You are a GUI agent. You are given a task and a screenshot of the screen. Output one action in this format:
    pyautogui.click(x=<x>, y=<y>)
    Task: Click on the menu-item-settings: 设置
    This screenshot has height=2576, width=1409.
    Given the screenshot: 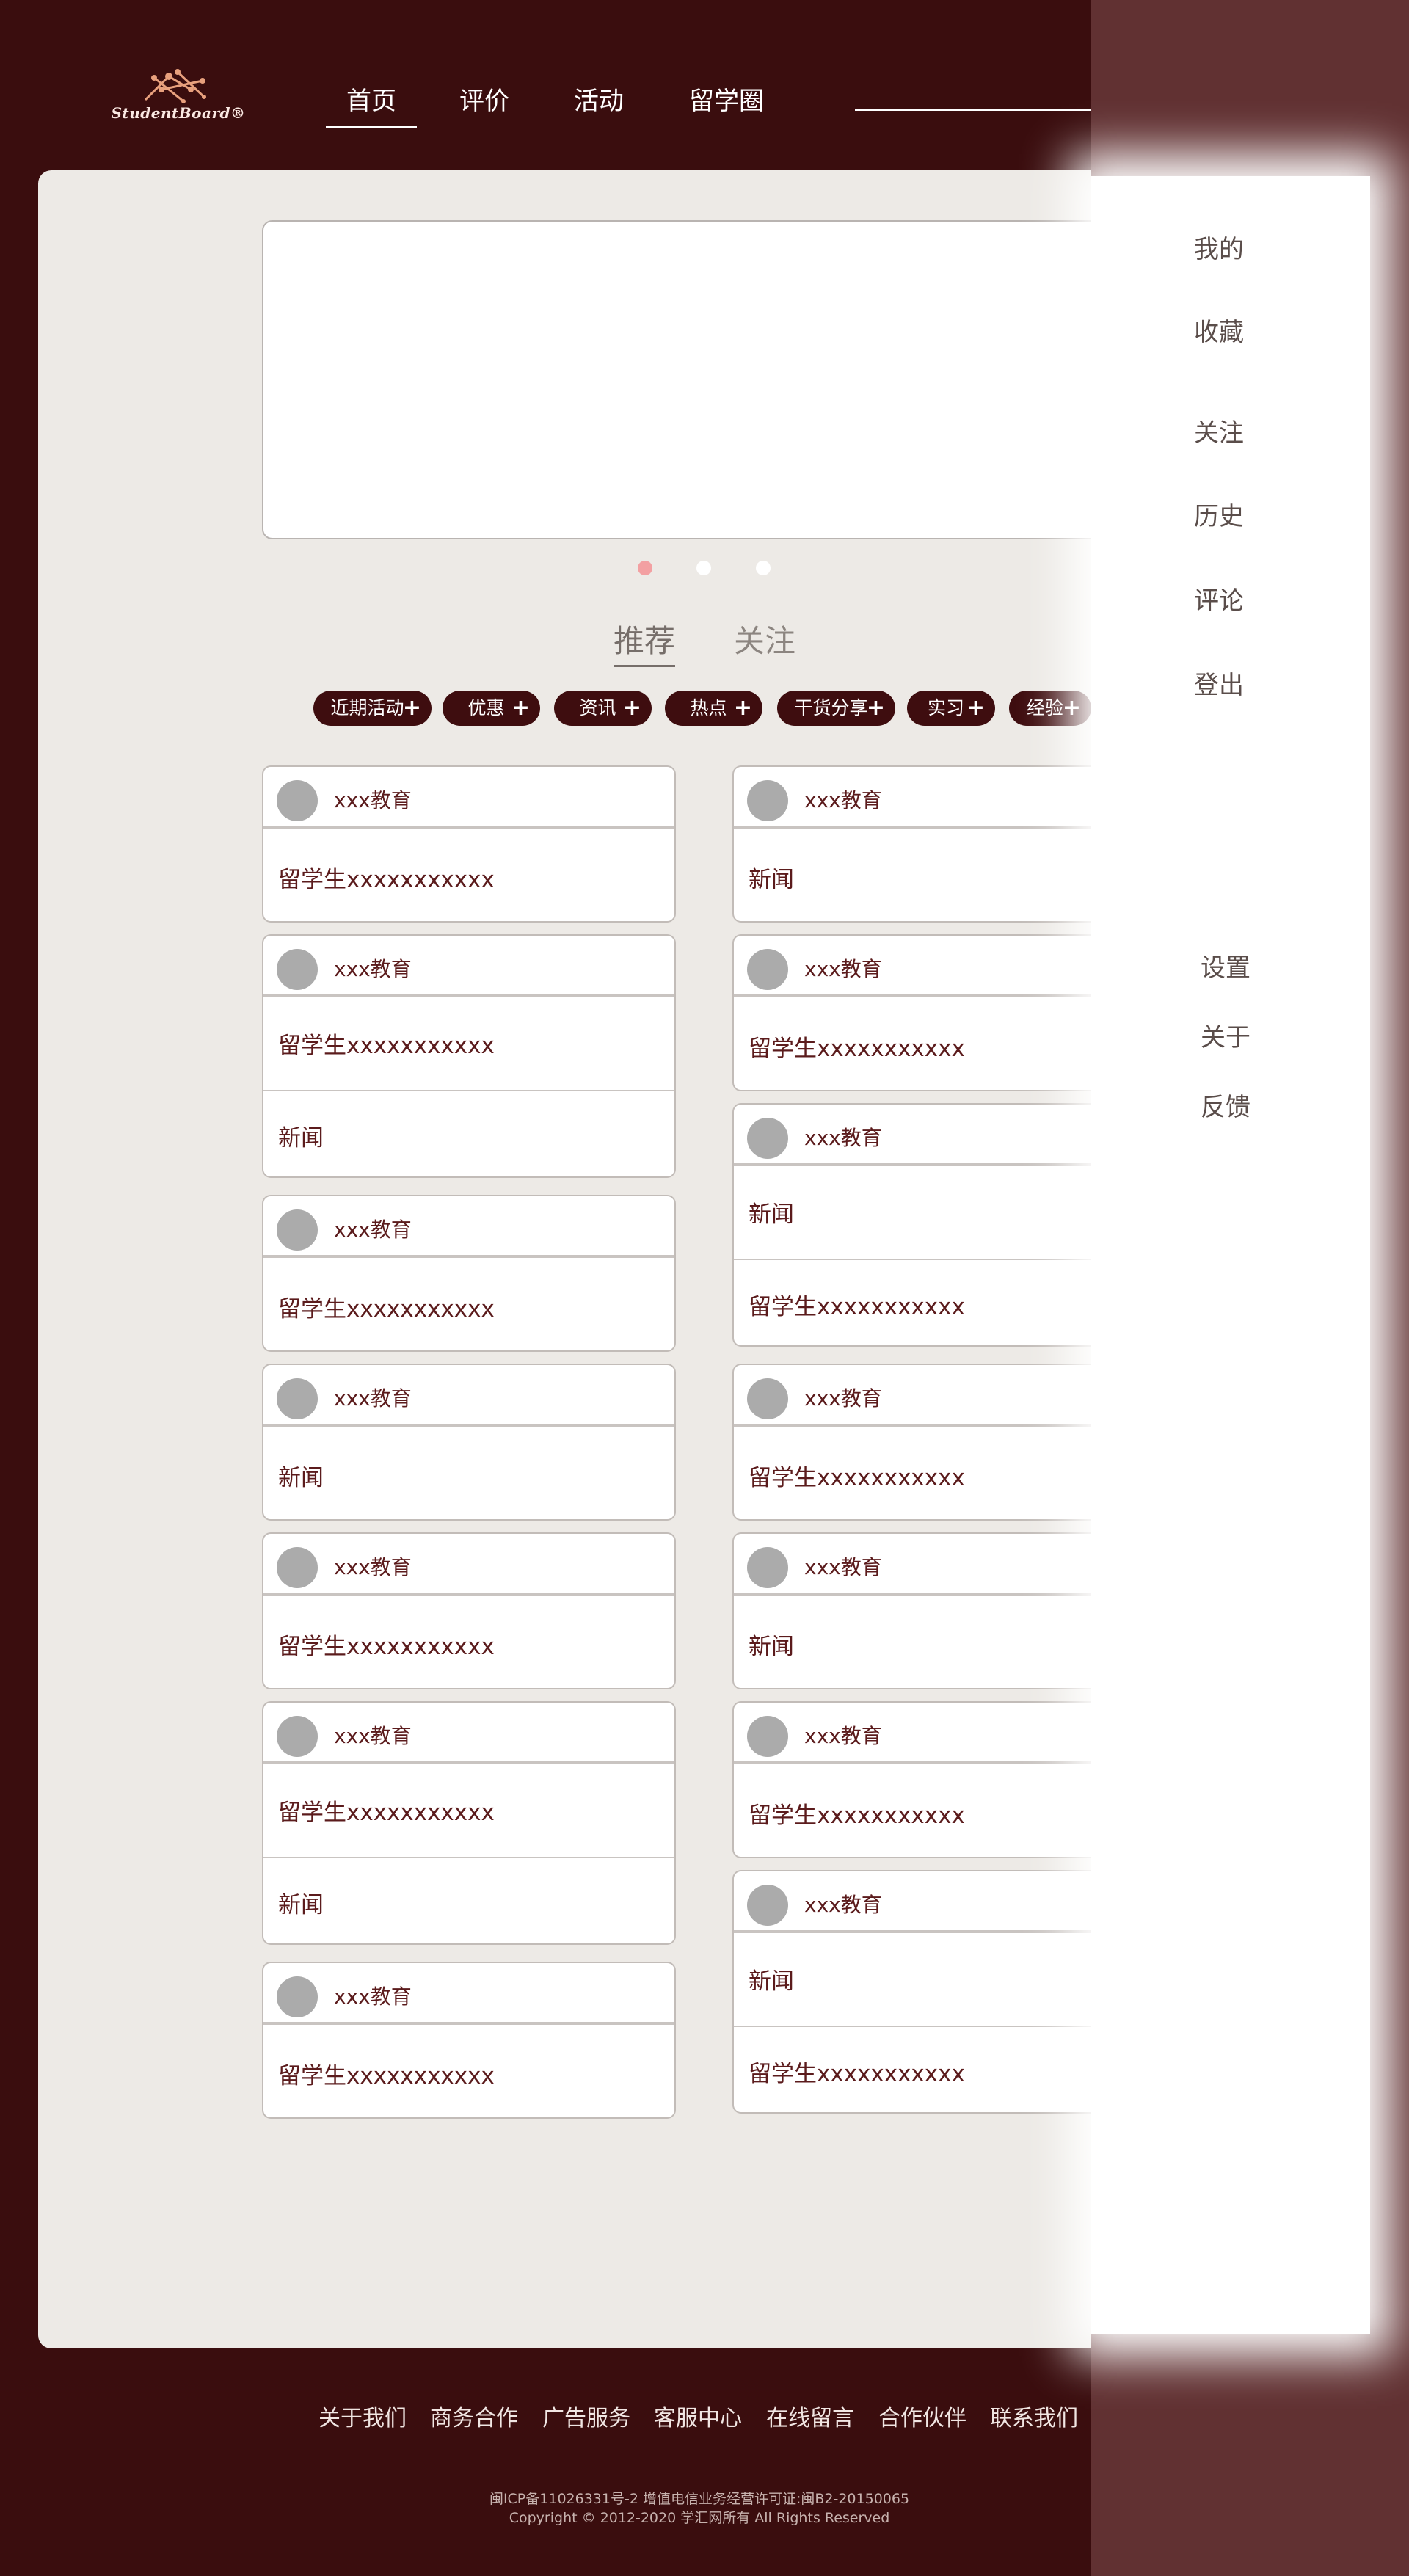 What is the action you would take?
    pyautogui.click(x=1225, y=965)
    